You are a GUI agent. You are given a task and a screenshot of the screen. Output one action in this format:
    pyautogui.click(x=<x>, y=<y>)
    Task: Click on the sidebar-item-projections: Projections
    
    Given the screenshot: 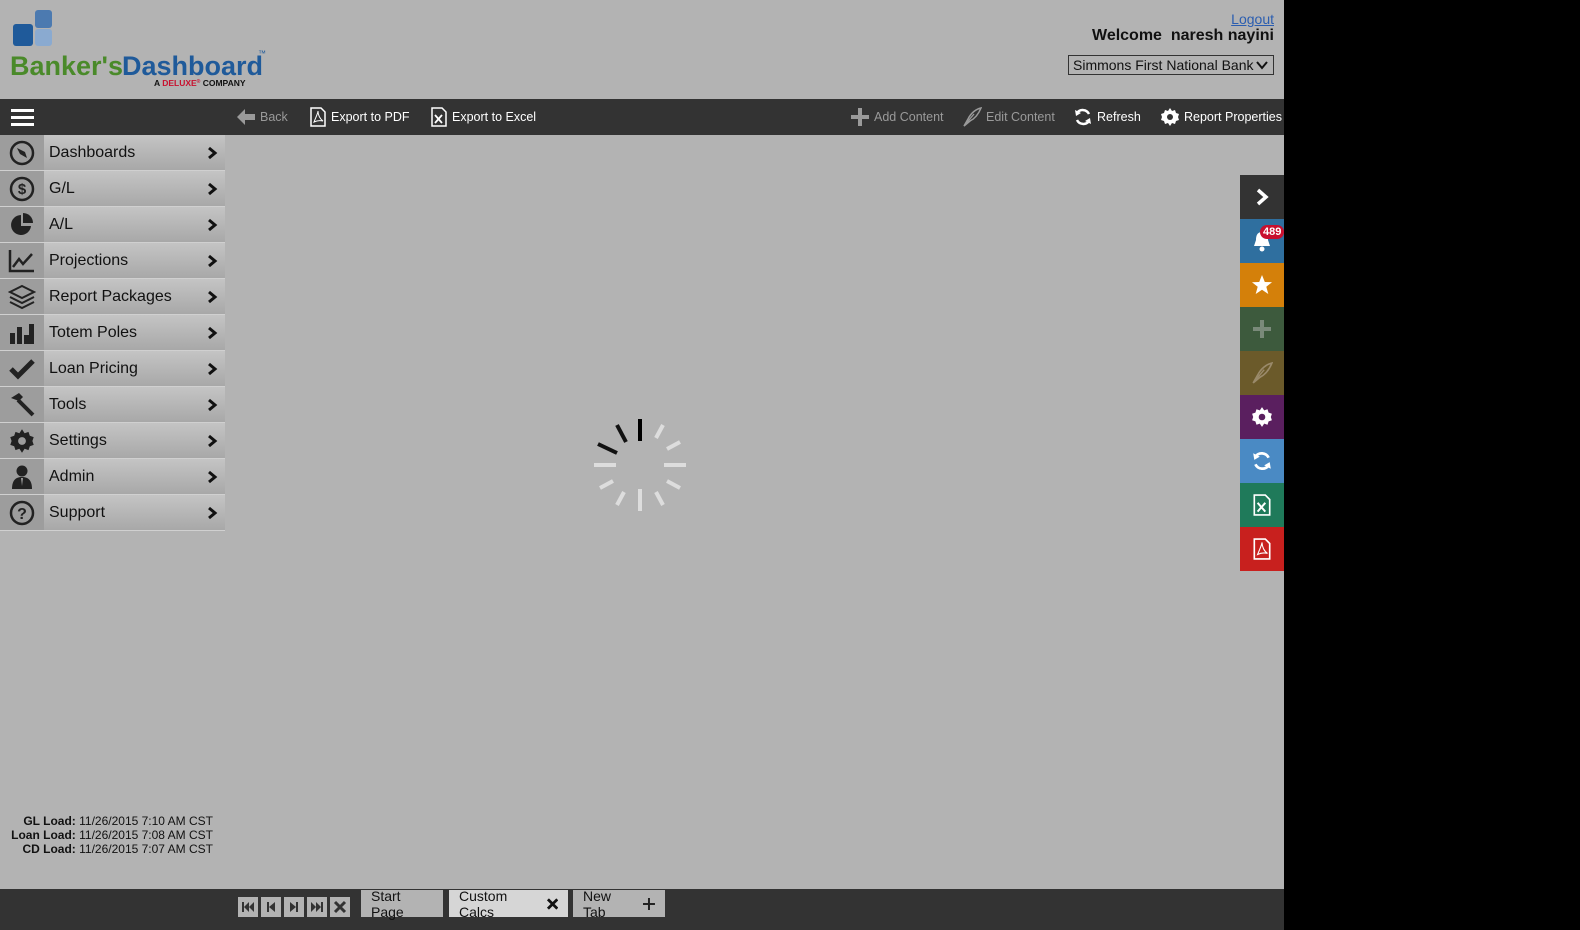 What is the action you would take?
    pyautogui.click(x=112, y=261)
    